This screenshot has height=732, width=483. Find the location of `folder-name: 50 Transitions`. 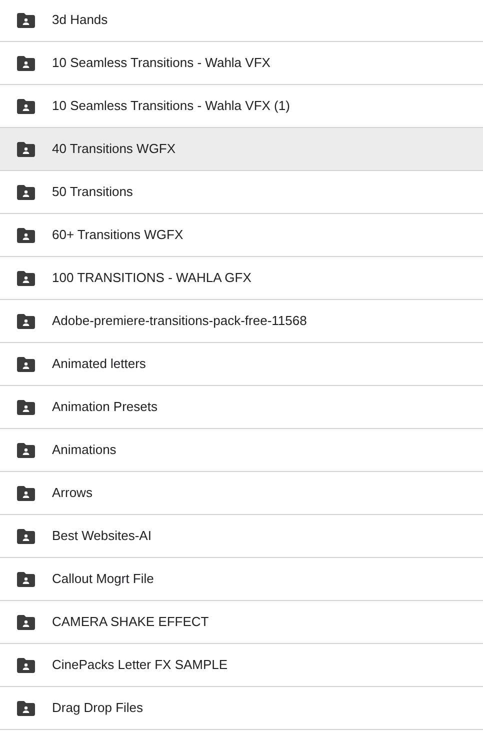

folder-name: 50 Transitions is located at coordinates (92, 192).